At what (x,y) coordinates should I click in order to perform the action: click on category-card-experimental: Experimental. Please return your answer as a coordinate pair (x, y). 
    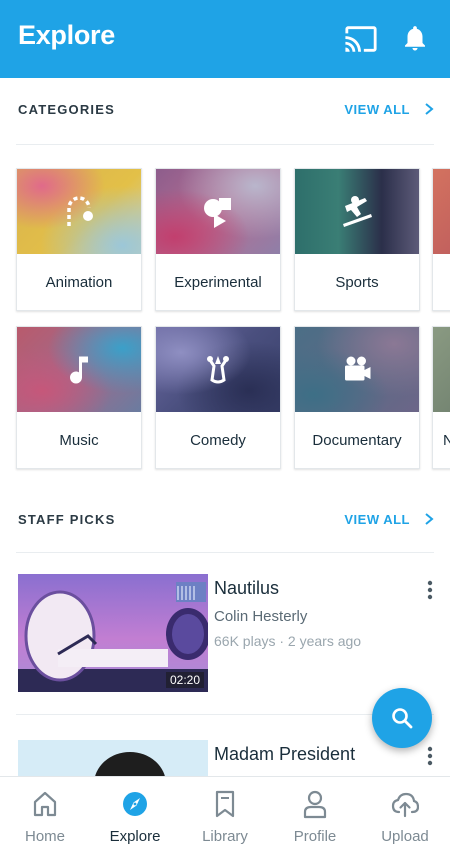
    Looking at the image, I should click on (218, 239).